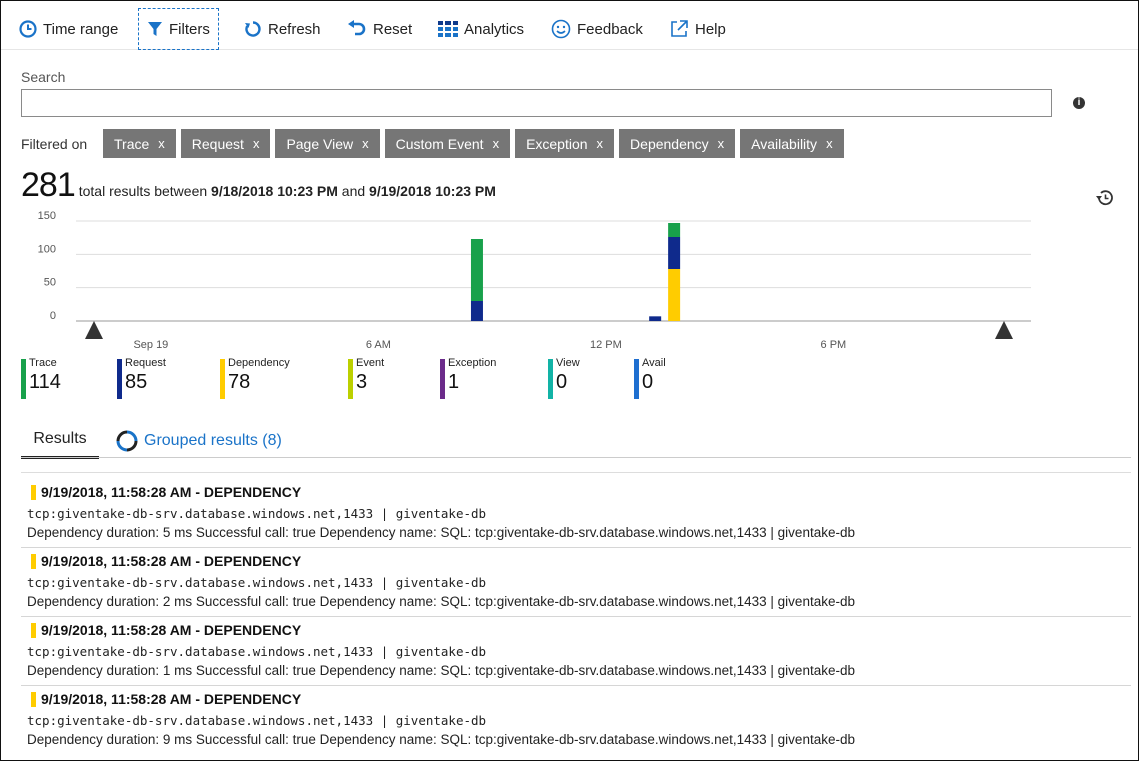 The height and width of the screenshot is (761, 1139). Describe the element at coordinates (320, 143) in the screenshot. I see `chip-label: Page View` at that location.